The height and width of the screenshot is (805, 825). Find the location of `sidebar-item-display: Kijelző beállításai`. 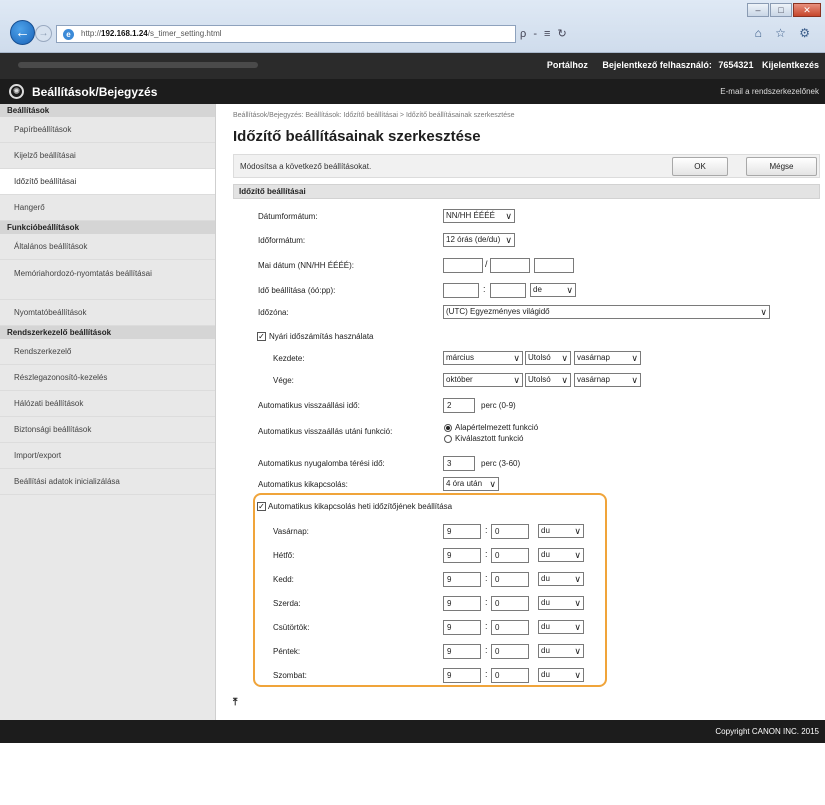

sidebar-item-display: Kijelző beállításai is located at coordinates (107, 156).